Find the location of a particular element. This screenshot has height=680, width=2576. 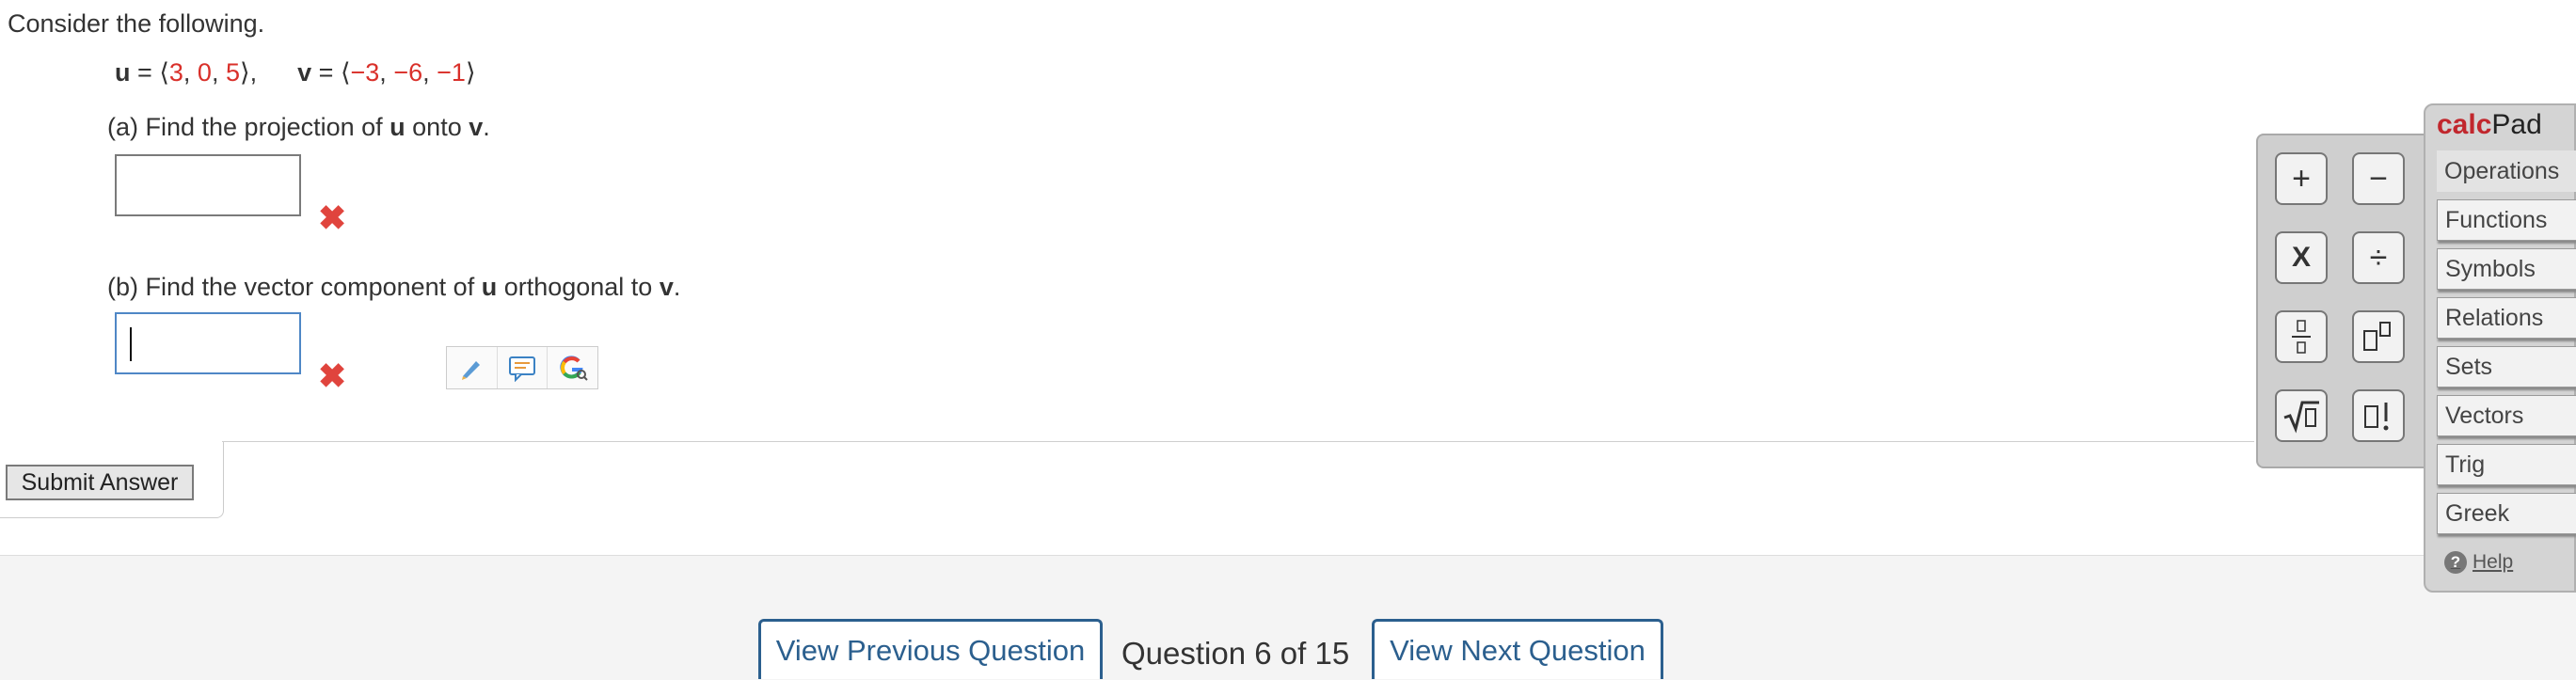

view-next-question-button: View Next Question is located at coordinates (1517, 649).